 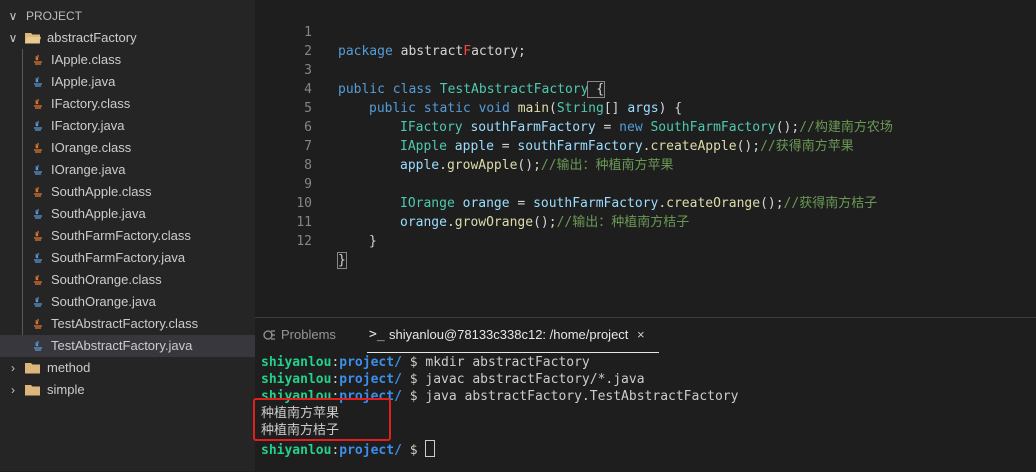 What do you see at coordinates (645, 221) in the screenshot?
I see `code-line: 11 }` at bounding box center [645, 221].